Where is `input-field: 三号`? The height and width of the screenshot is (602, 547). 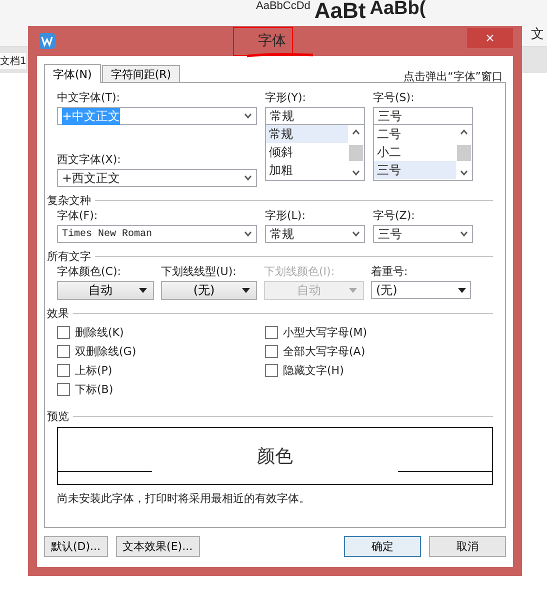
input-field: 三号 is located at coordinates (423, 116).